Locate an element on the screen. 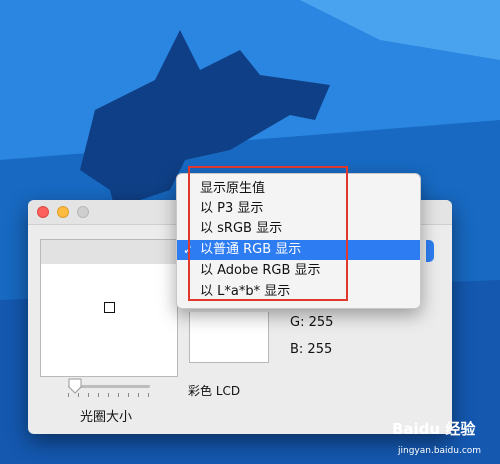 This screenshot has height=464, width=500. zoom-light is located at coordinates (83, 212).